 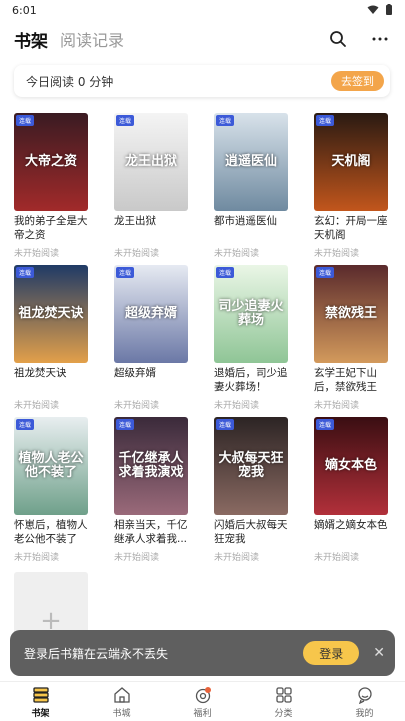 I want to click on login-banner-text: 登录后书籍在云端永不丢失, so click(x=96, y=653).